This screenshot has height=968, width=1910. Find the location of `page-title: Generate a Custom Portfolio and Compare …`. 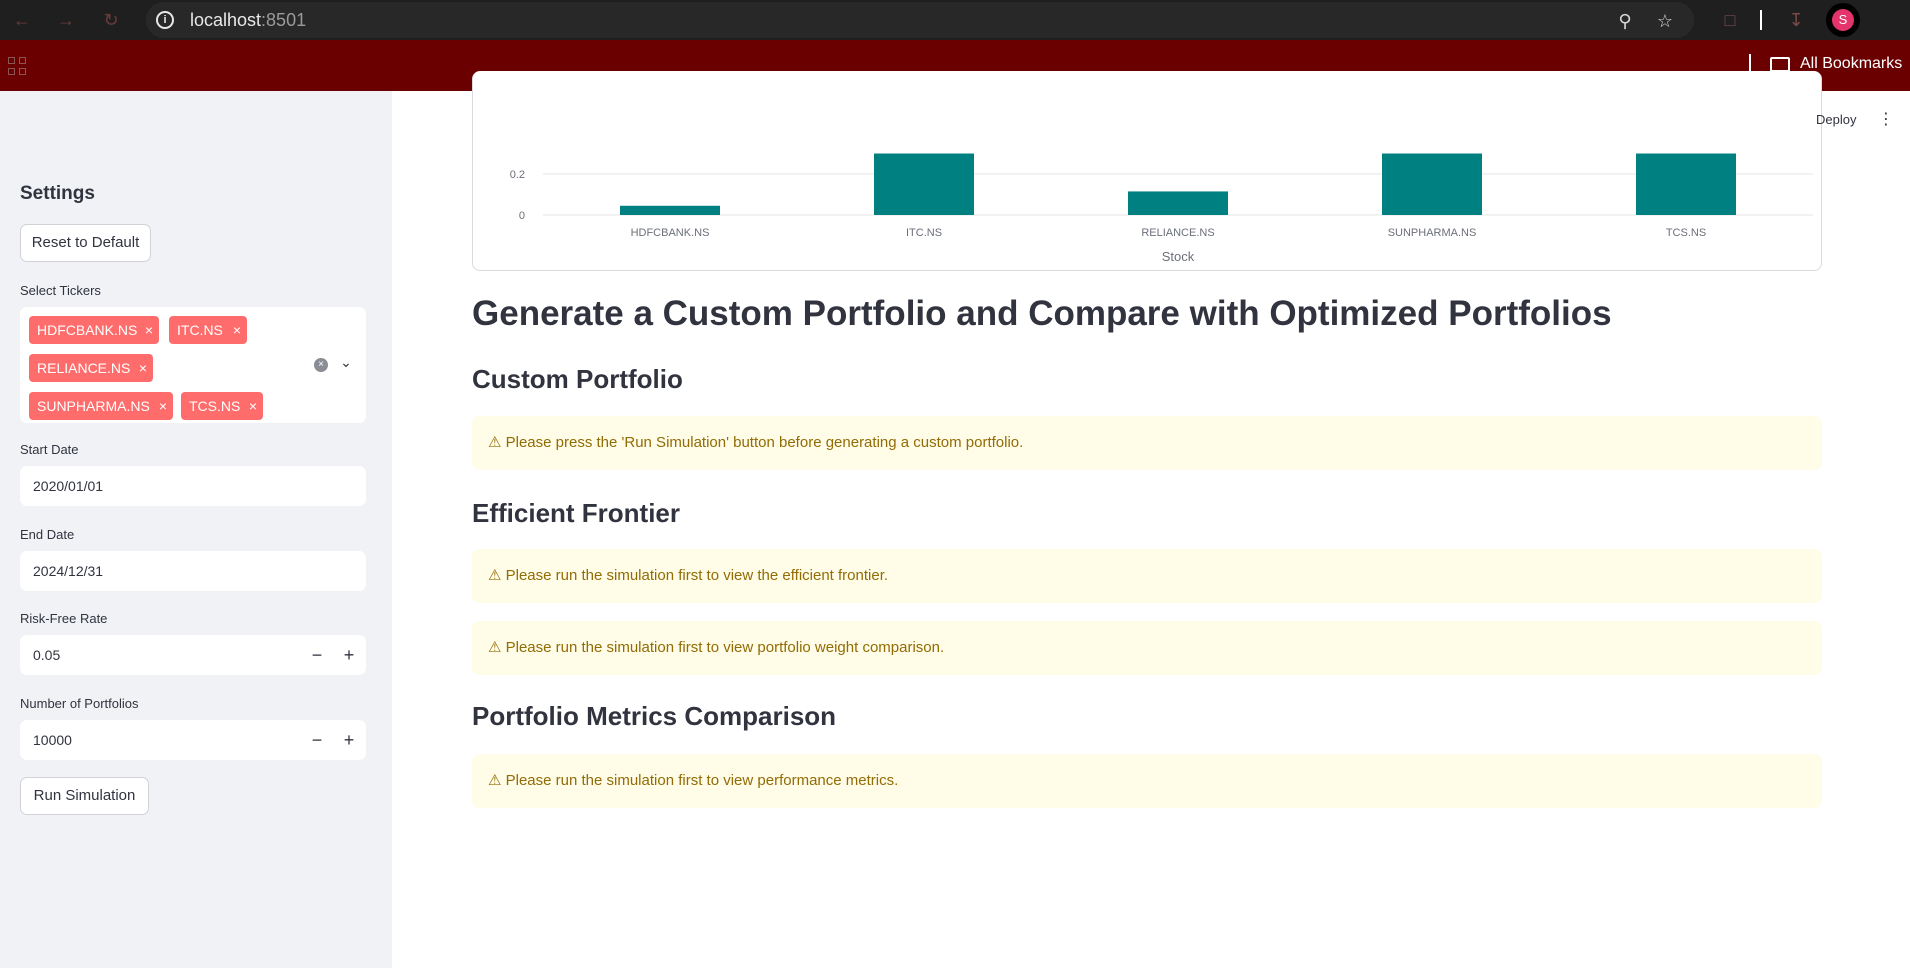

page-title: Generate a Custom Portfolio and Compare … is located at coordinates (1042, 313).